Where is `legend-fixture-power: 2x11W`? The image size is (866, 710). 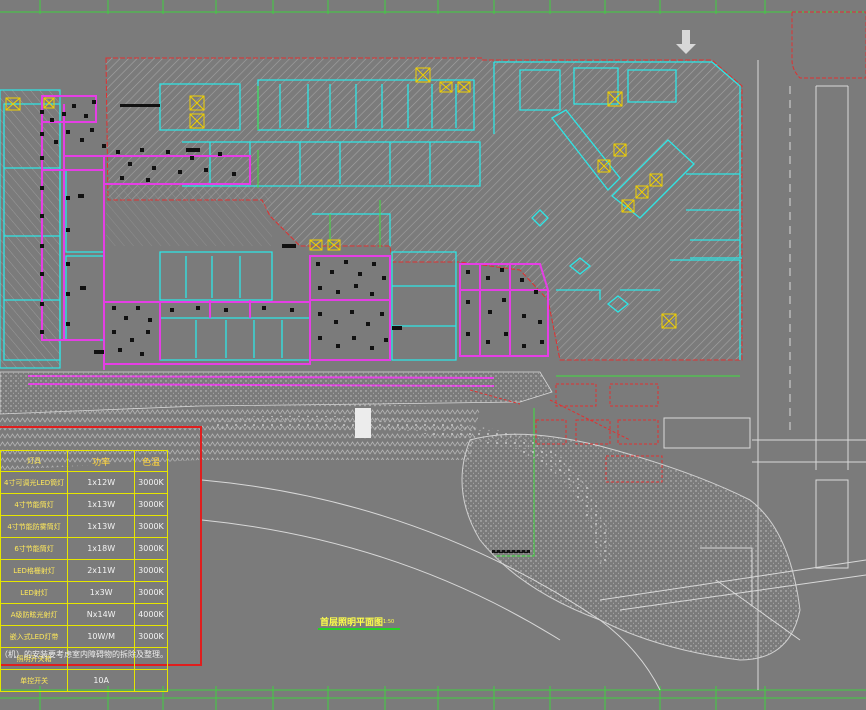
legend-fixture-power: 2x11W is located at coordinates (101, 570).